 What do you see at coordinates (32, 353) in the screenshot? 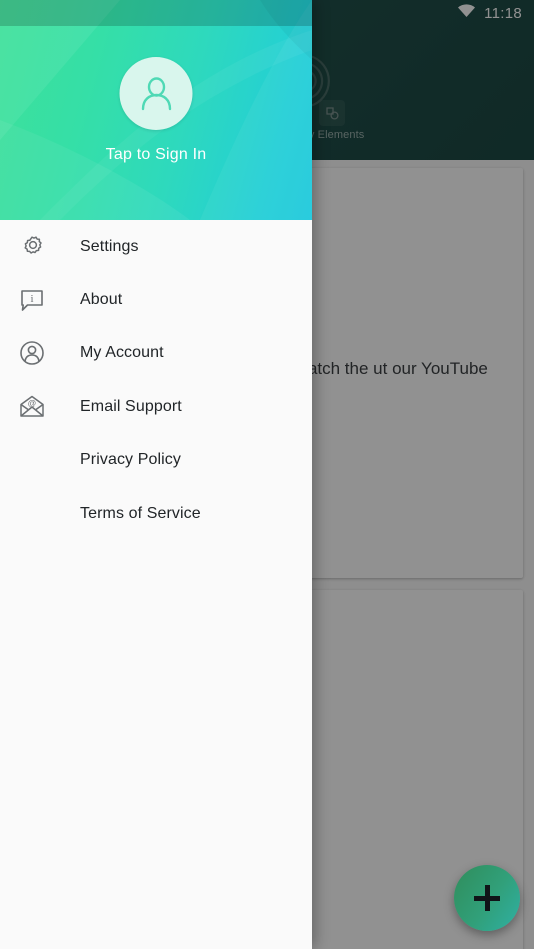
I see `account-circle-icon` at bounding box center [32, 353].